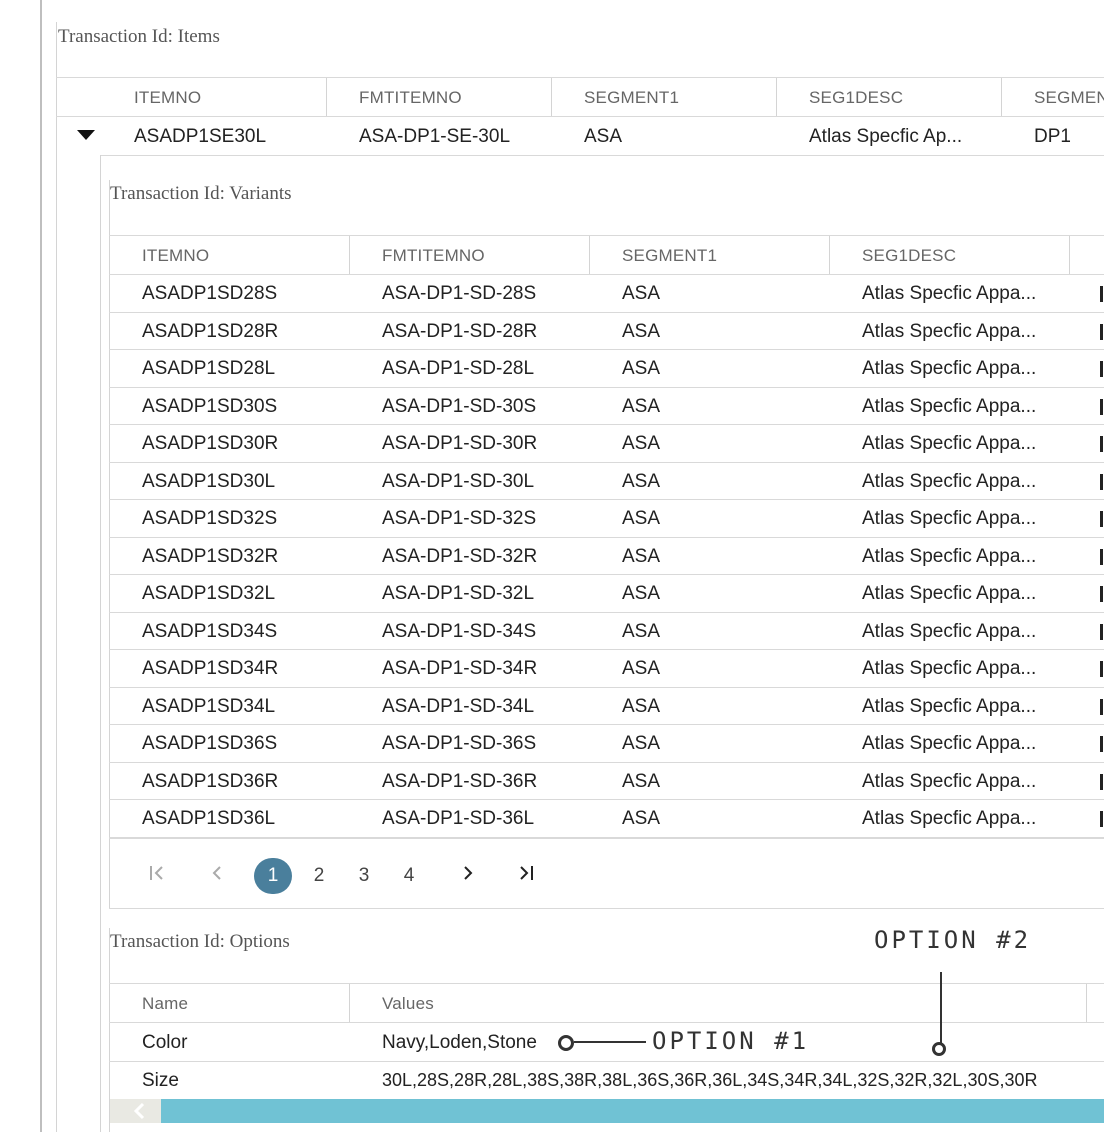 This screenshot has height=1132, width=1104. I want to click on items-col-segment2: SEGMEN, so click(1069, 98).